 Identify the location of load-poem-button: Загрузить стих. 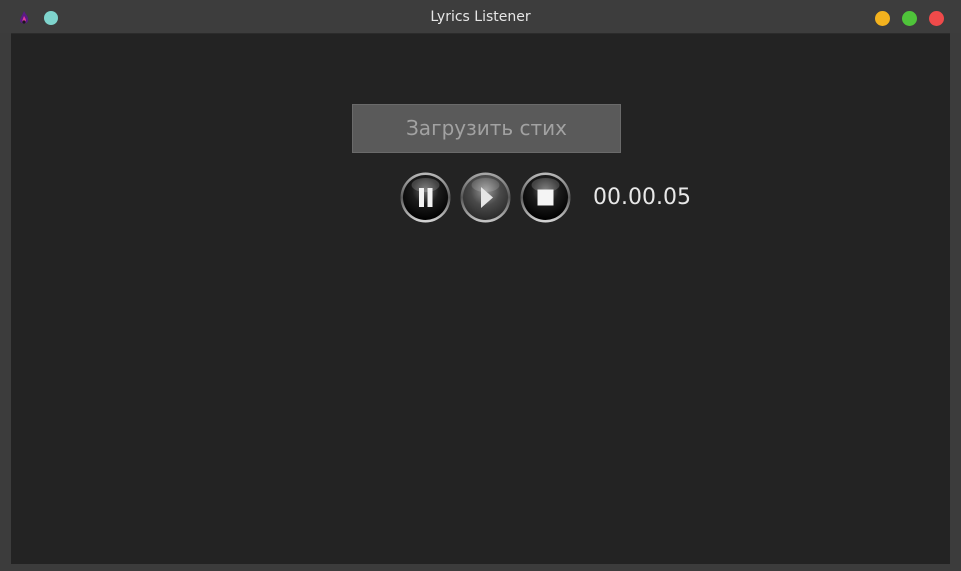
(486, 128).